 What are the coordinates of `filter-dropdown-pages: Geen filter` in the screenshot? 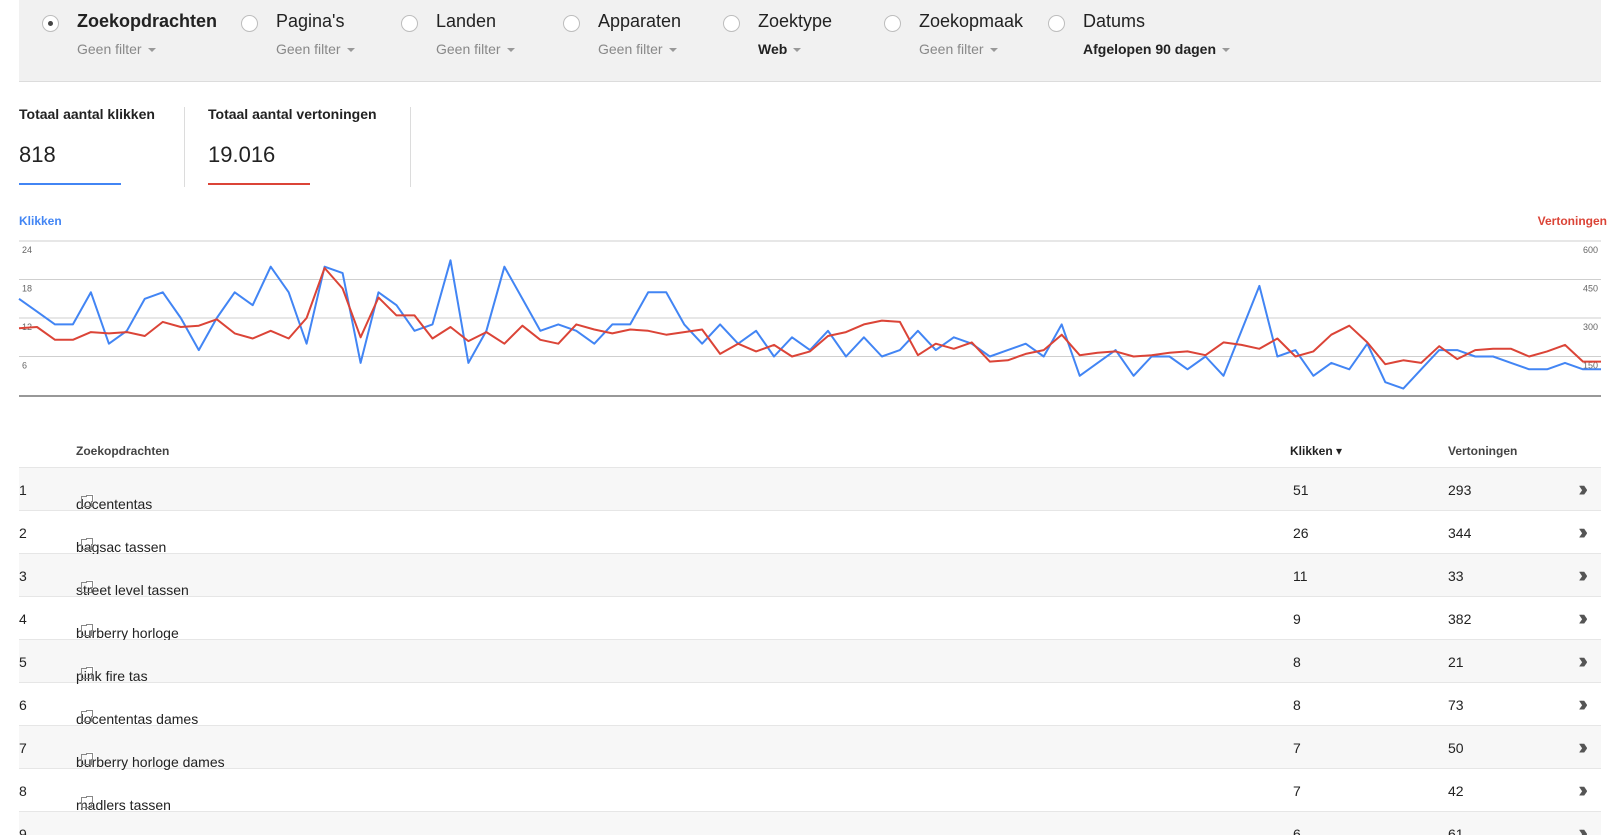 It's located at (315, 49).